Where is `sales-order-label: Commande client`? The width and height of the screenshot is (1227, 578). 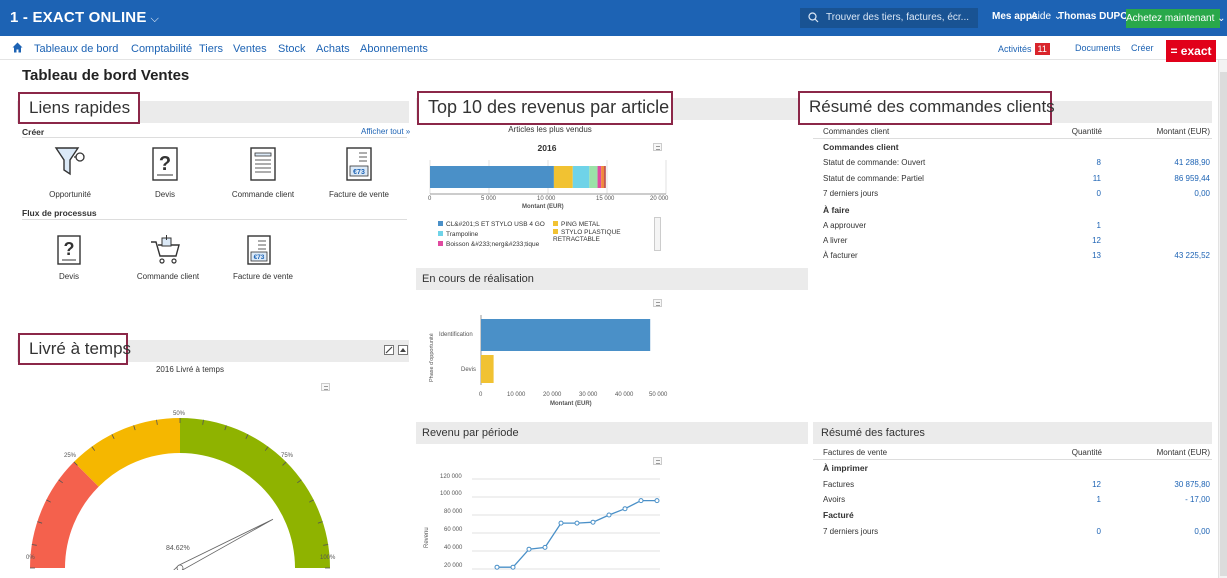
sales-order-label: Commande client is located at coordinates (263, 194).